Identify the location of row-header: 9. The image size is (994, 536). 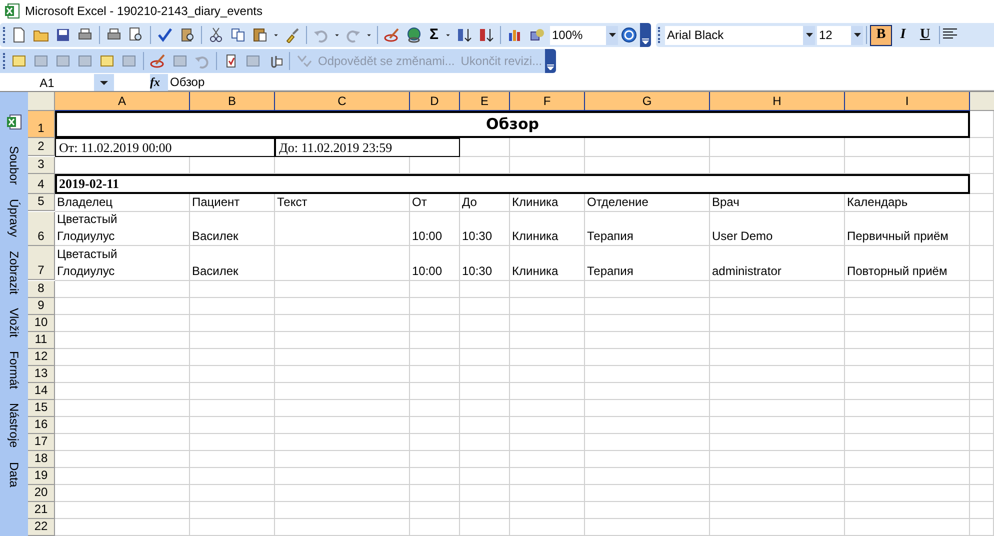
(41, 306).